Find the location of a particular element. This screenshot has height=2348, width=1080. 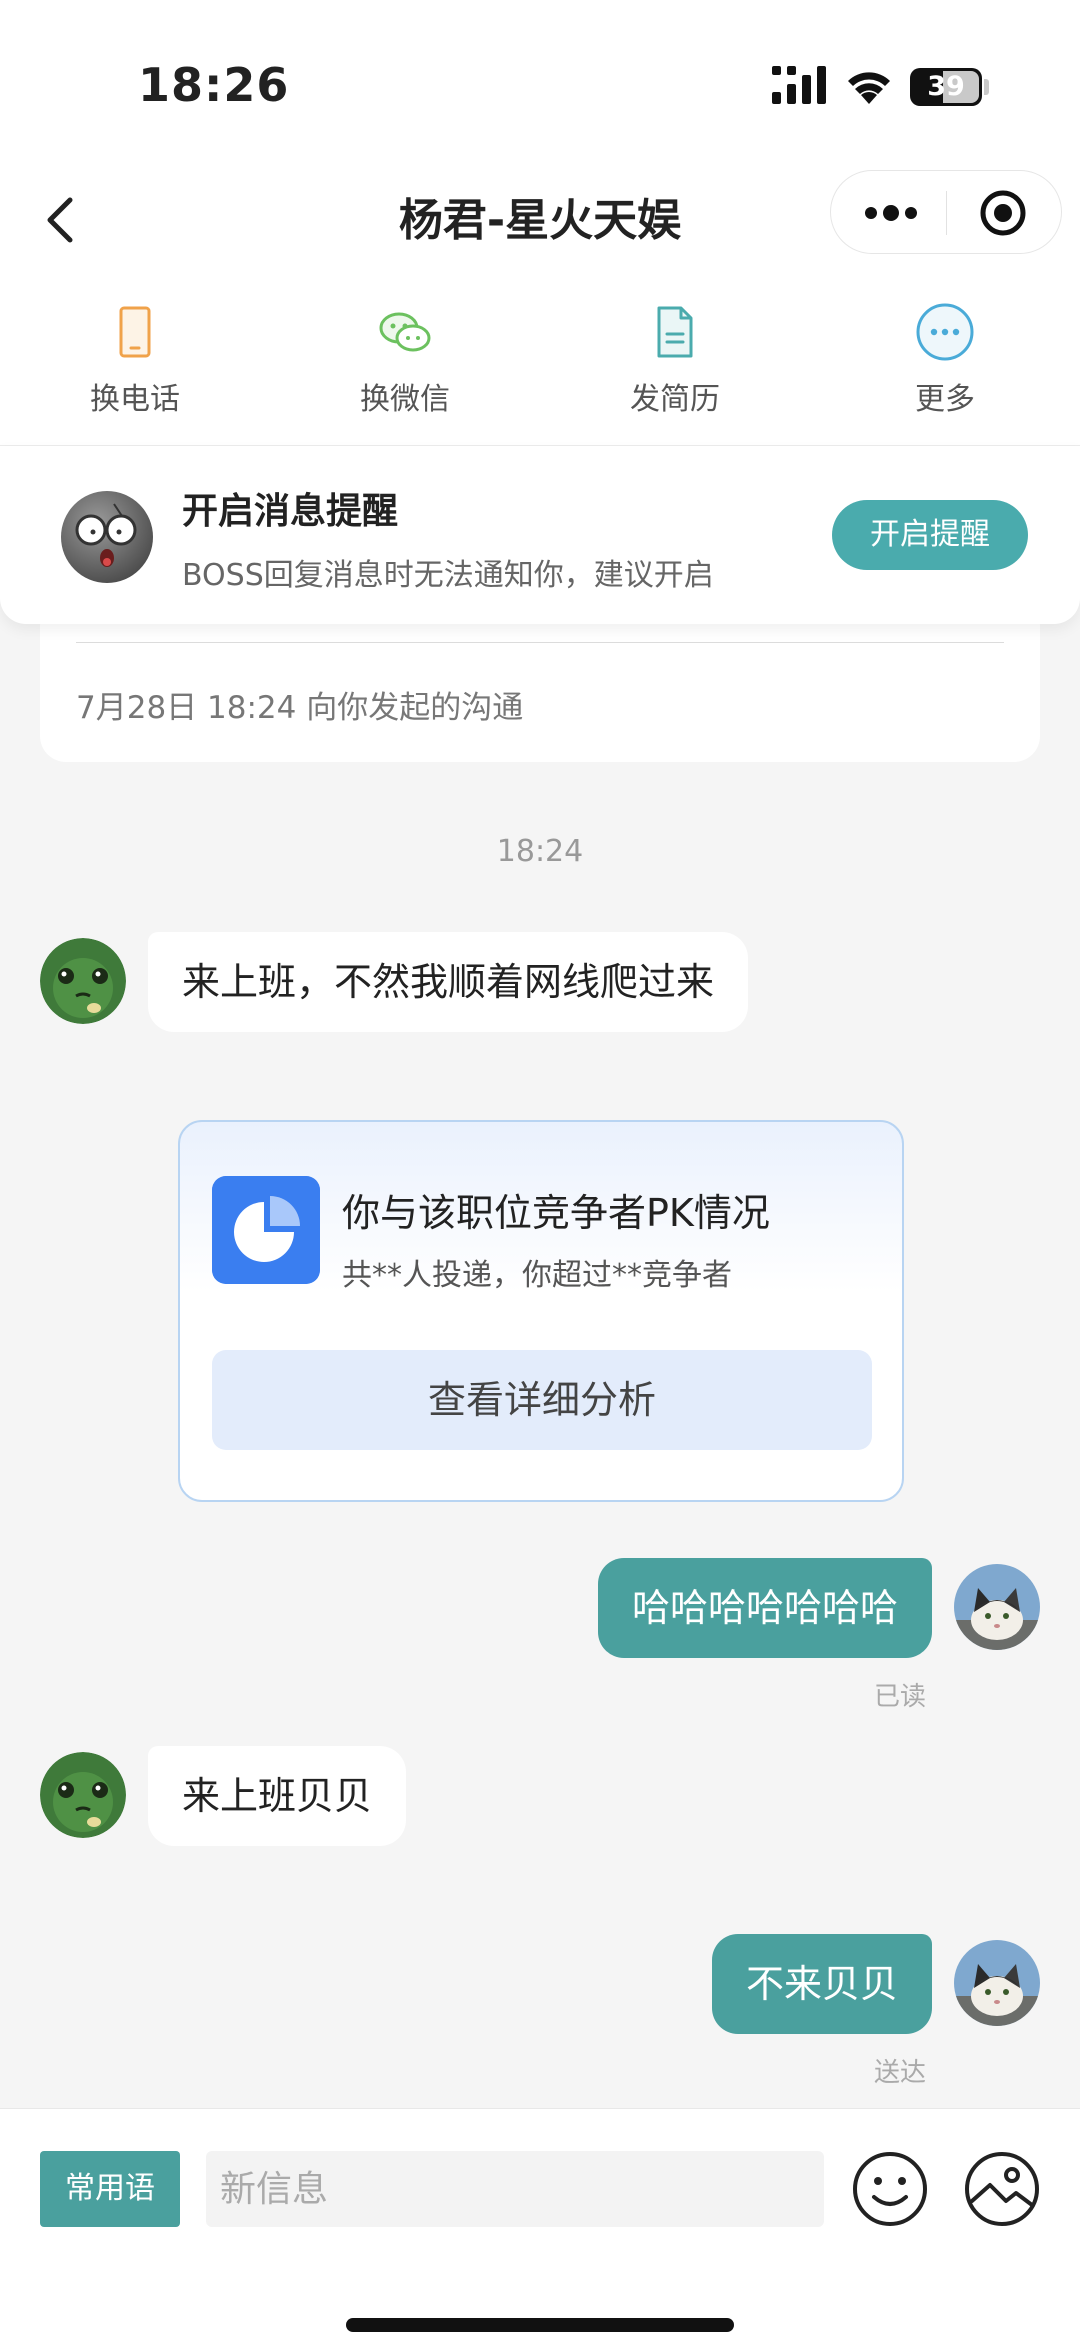

pk-title: 你与该职位竞争者PK情况 is located at coordinates (556, 1213).